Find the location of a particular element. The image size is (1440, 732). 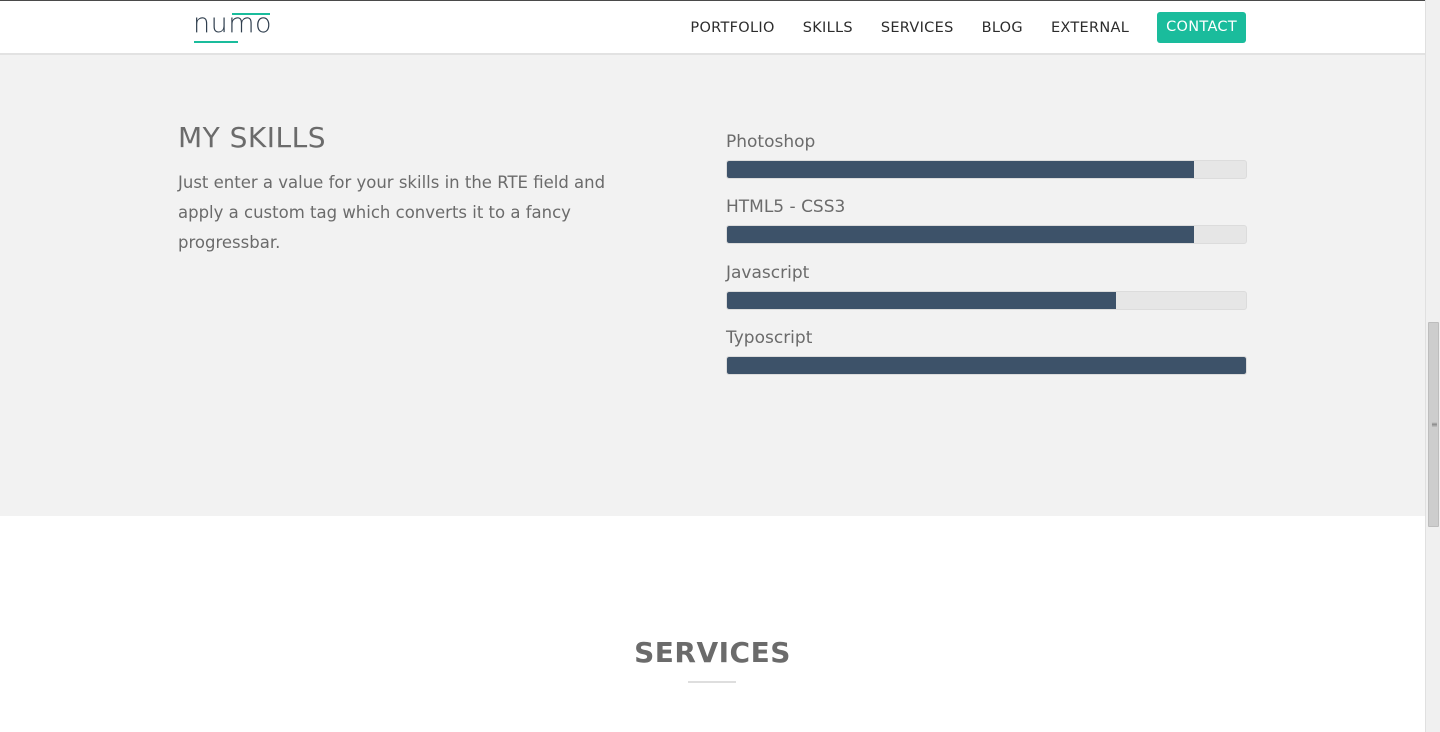

skills-title: MY SKILLS is located at coordinates (252, 137).